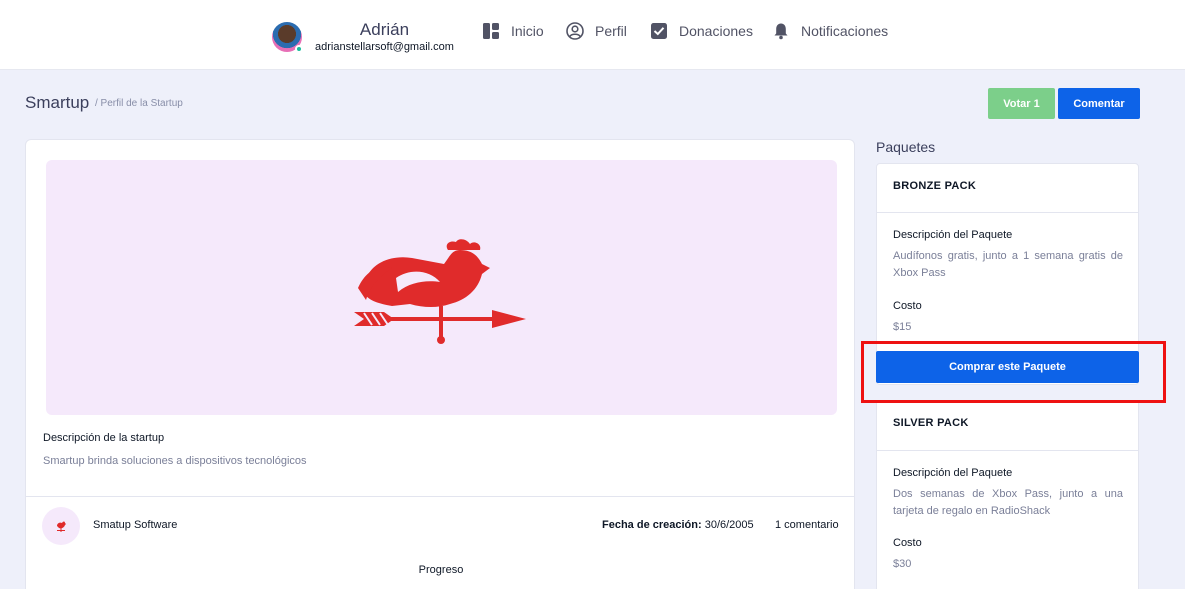 This screenshot has width=1185, height=589. What do you see at coordinates (575, 31) in the screenshot?
I see `user-circle-icon` at bounding box center [575, 31].